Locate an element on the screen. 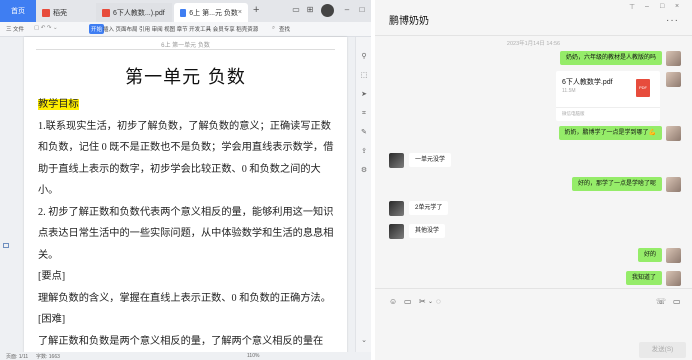 The height and width of the screenshot is (360, 692). scissors-icon: ✂ is located at coordinates (422, 301).